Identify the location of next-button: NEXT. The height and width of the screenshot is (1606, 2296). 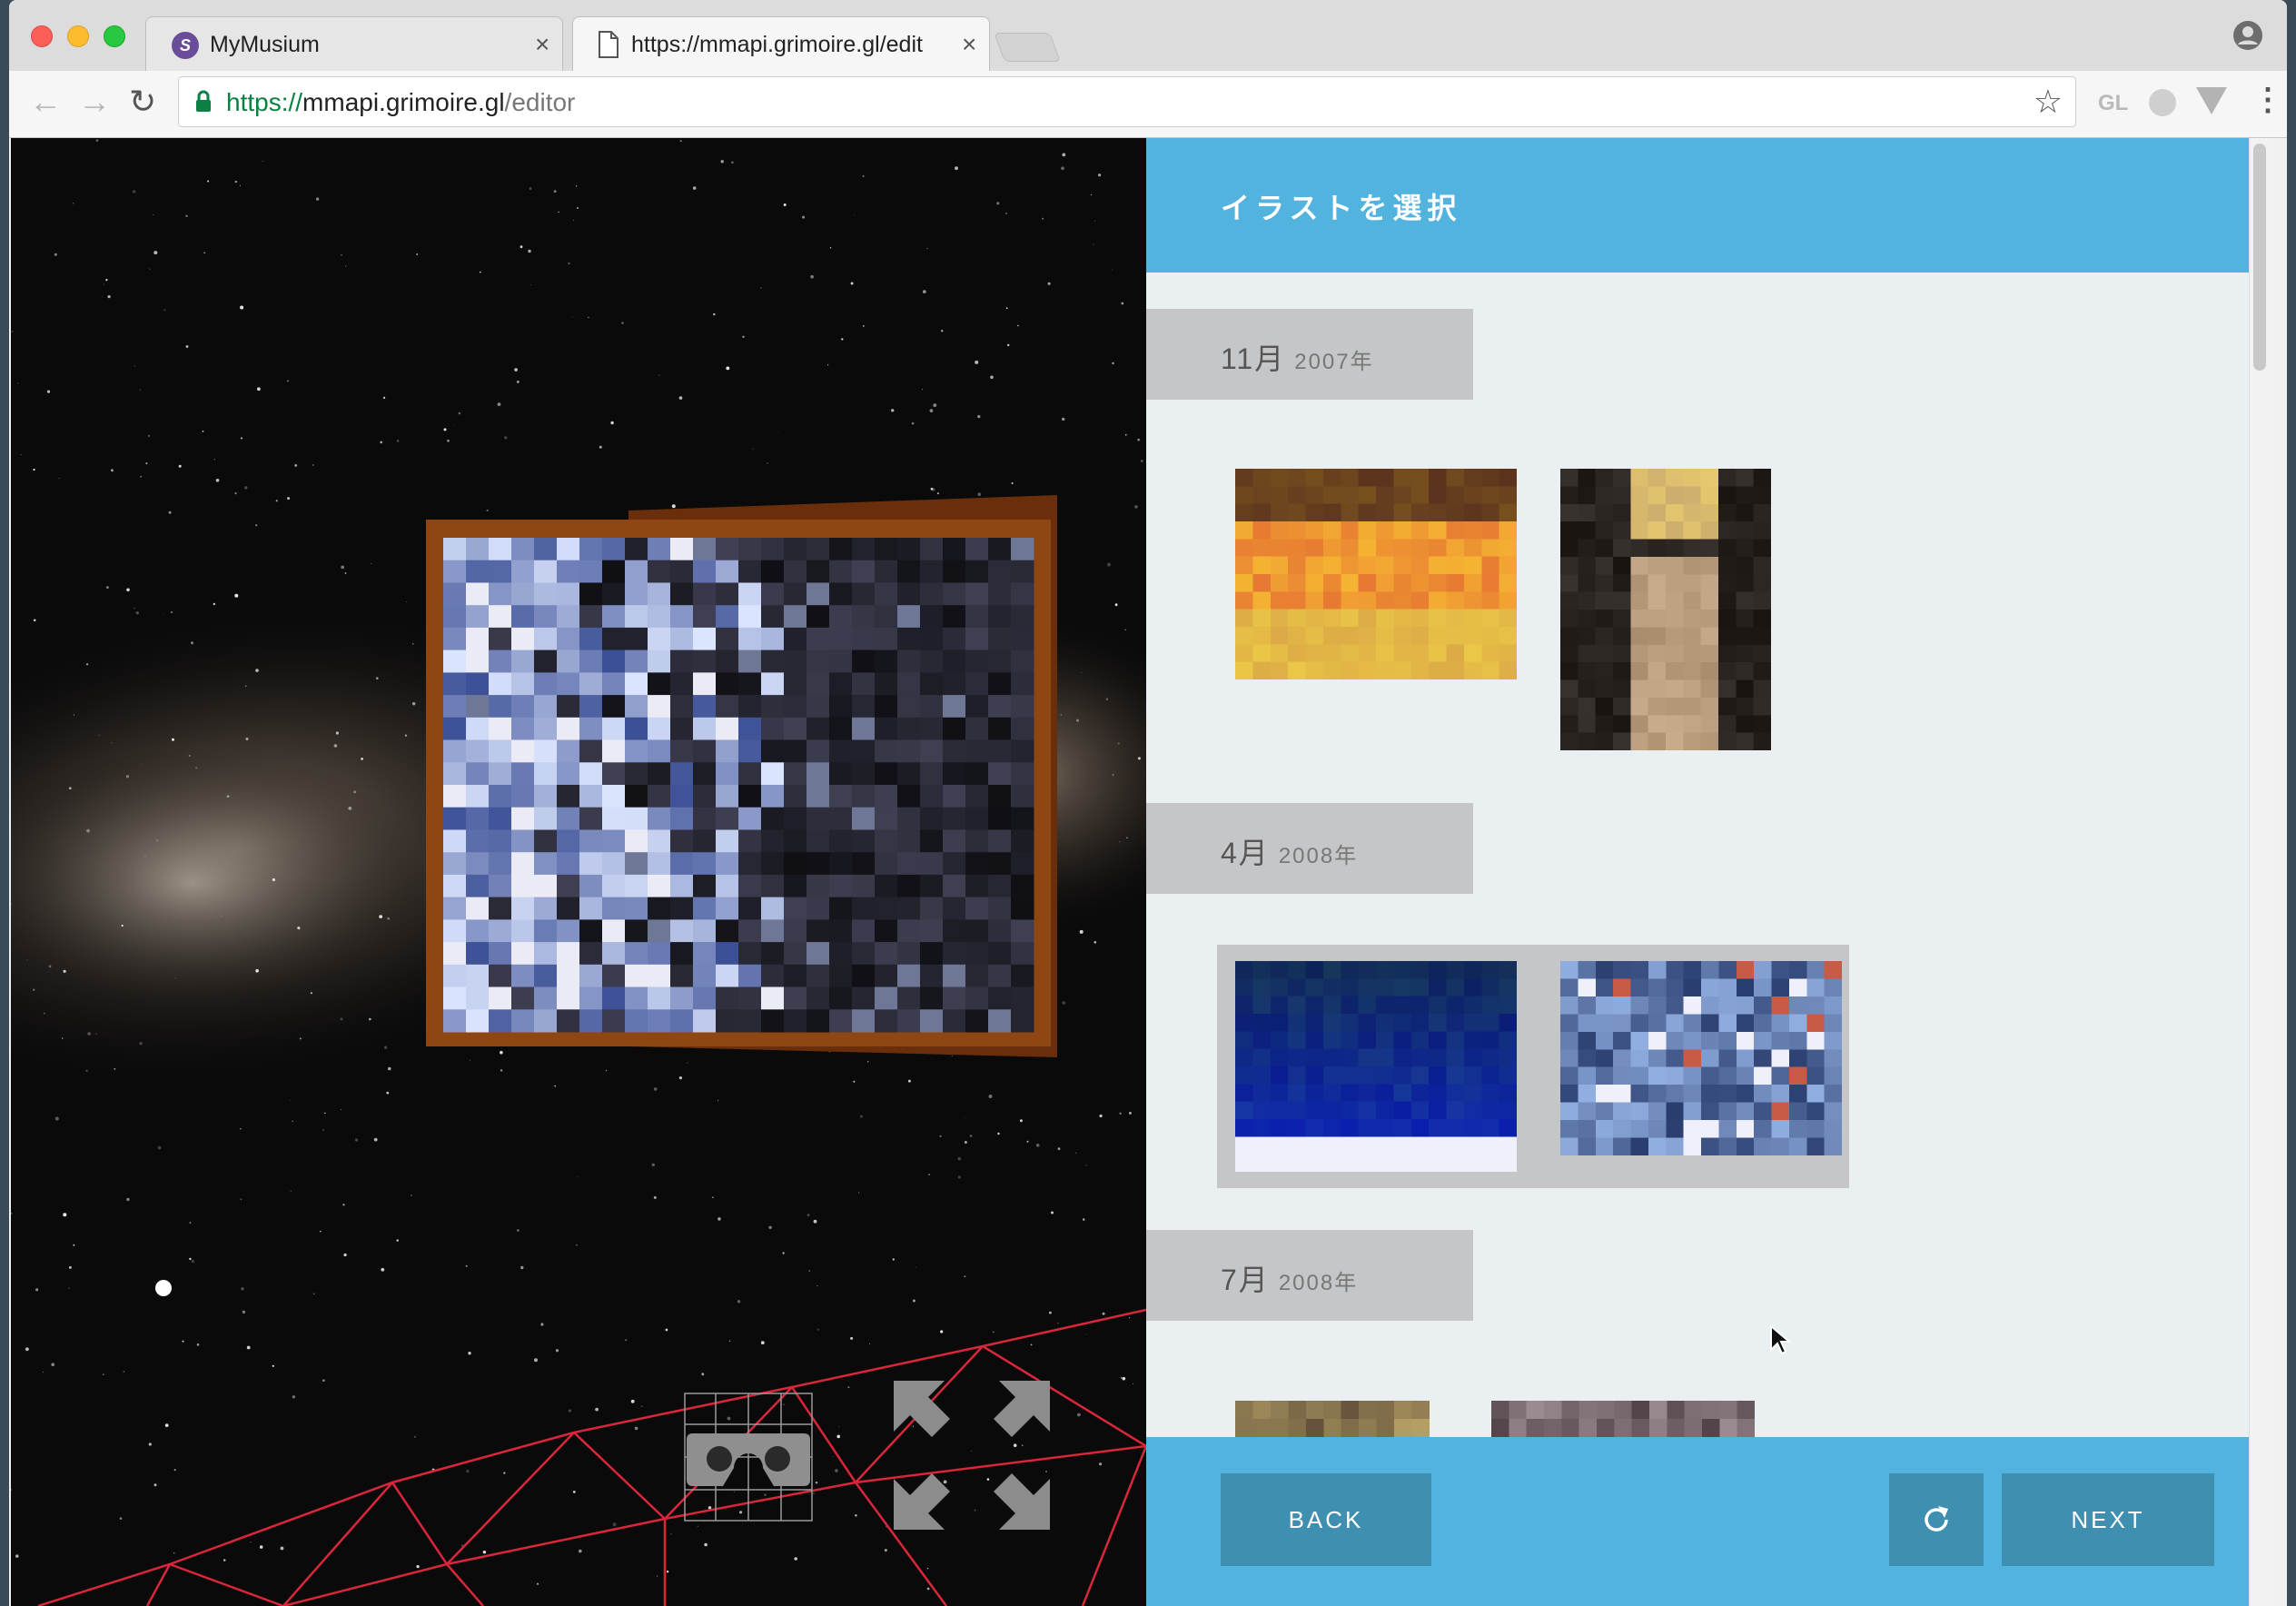
(2108, 1519).